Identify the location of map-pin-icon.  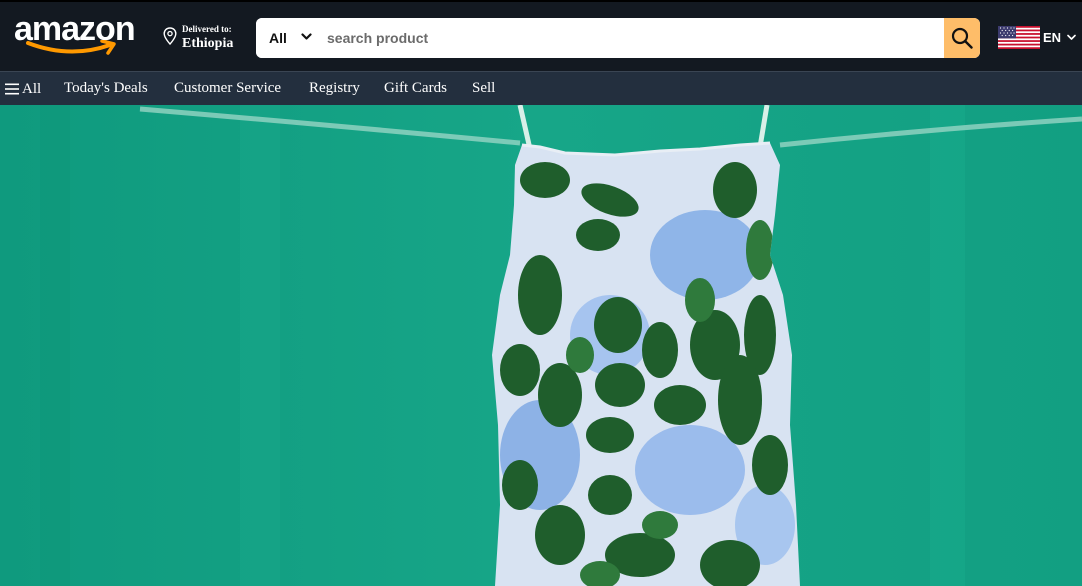
(170, 36).